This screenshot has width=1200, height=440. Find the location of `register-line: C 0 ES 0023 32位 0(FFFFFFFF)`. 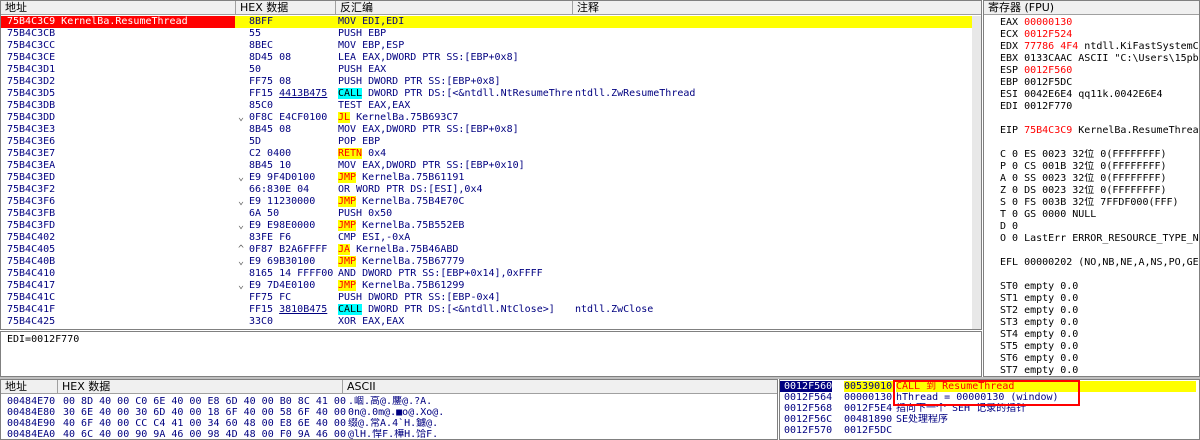

register-line: C 0 ES 0023 32位 0(FFFFFFFF) is located at coordinates (1099, 155).